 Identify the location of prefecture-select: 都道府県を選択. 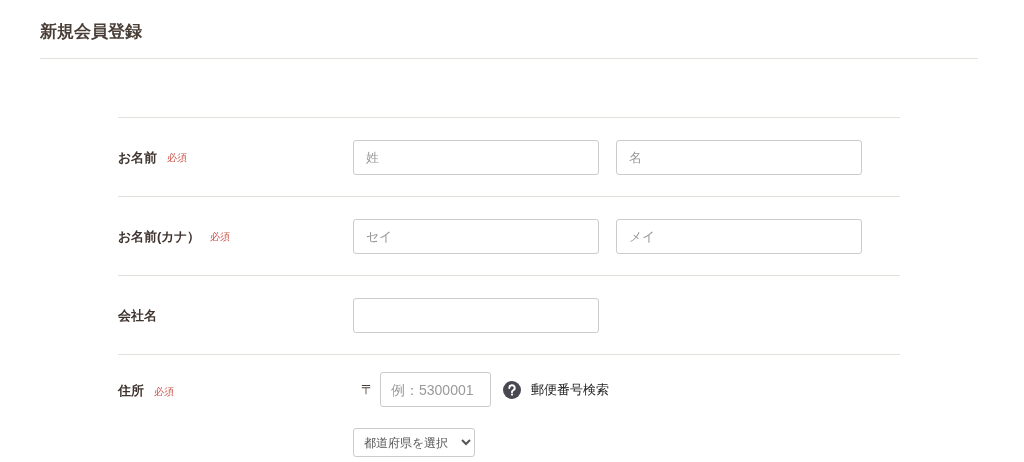
(414, 443).